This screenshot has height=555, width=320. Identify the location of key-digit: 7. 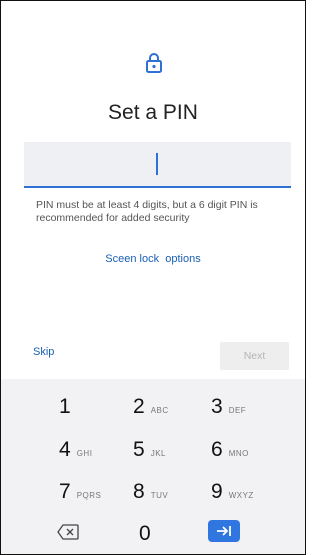
(65, 491).